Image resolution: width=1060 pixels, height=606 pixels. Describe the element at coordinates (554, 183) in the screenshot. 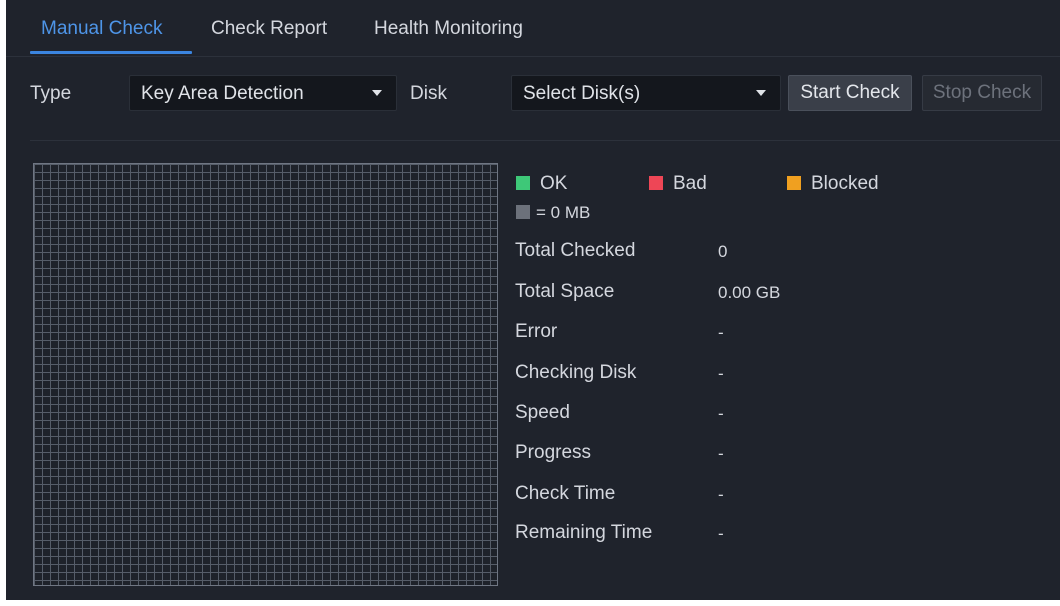

I see `legend-ok-label: OK` at that location.